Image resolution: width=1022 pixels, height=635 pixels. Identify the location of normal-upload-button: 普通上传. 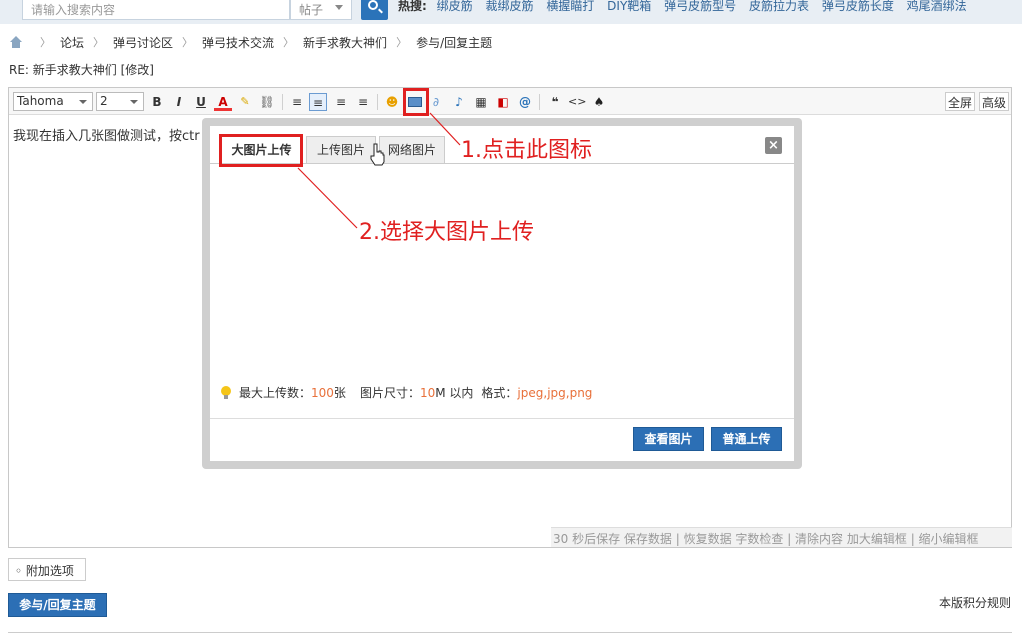
(746, 439).